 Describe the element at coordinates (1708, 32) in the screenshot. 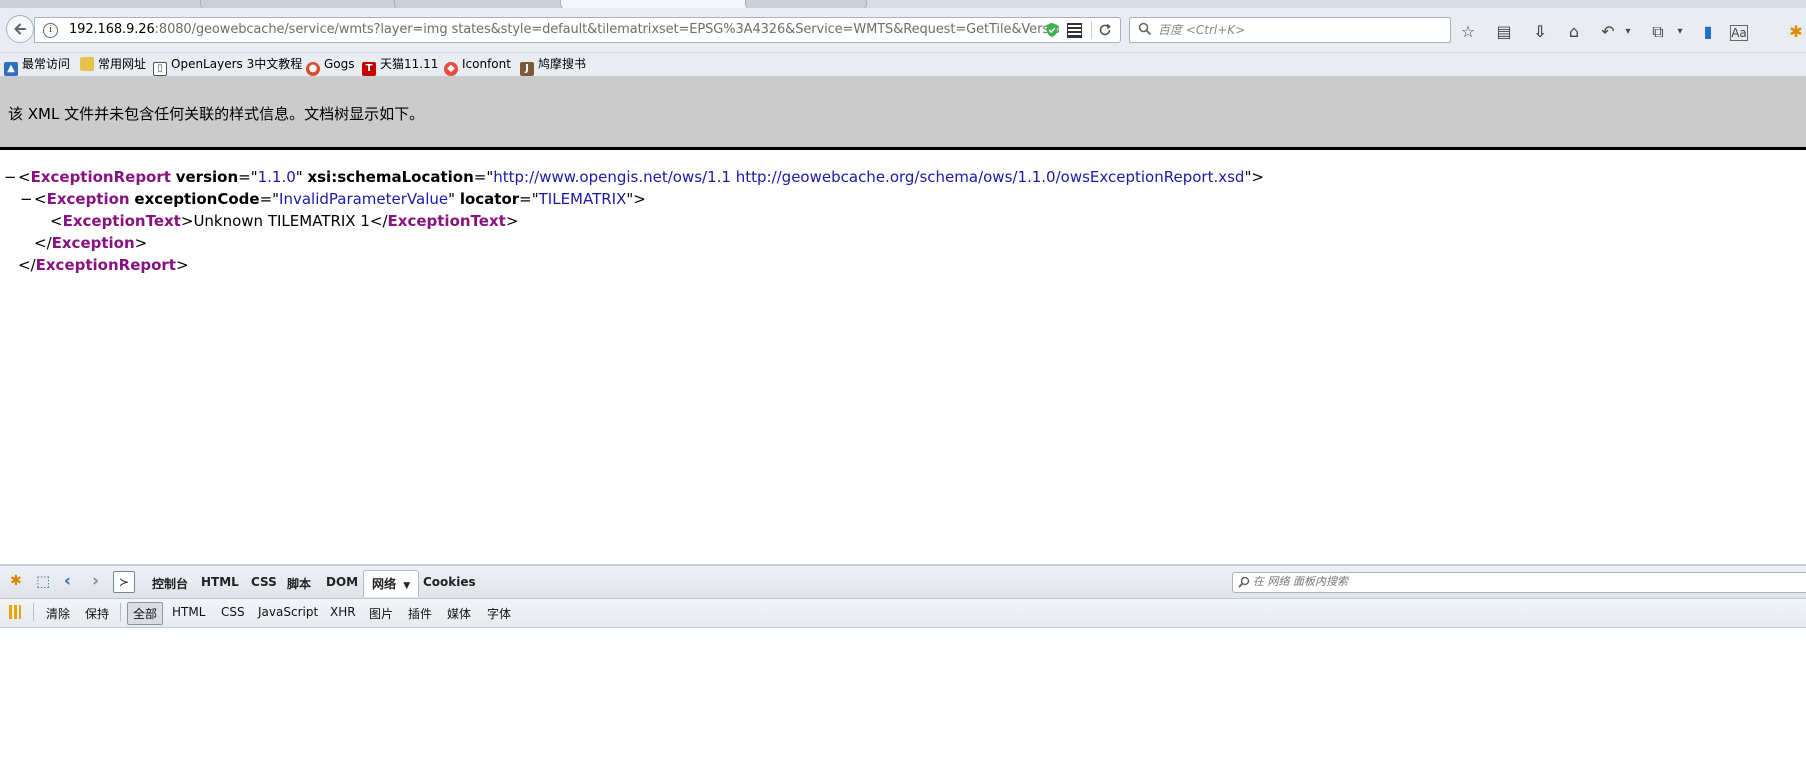

I see `database-icon: ▮` at that location.